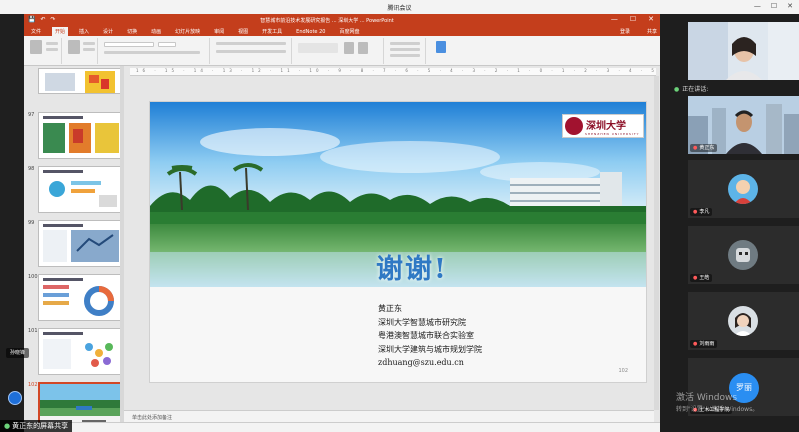 This screenshot has width=799, height=432. I want to click on participant-name: ● 刘雨雨, so click(704, 344).